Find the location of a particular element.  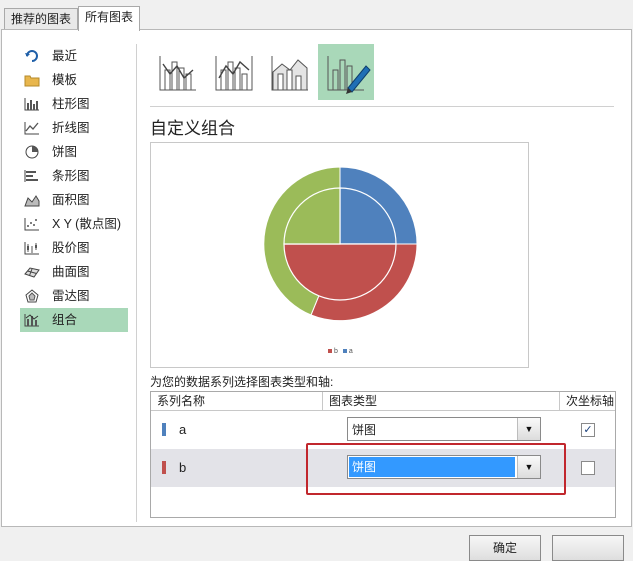

sidebar-item-label: 模板 is located at coordinates (65, 80).